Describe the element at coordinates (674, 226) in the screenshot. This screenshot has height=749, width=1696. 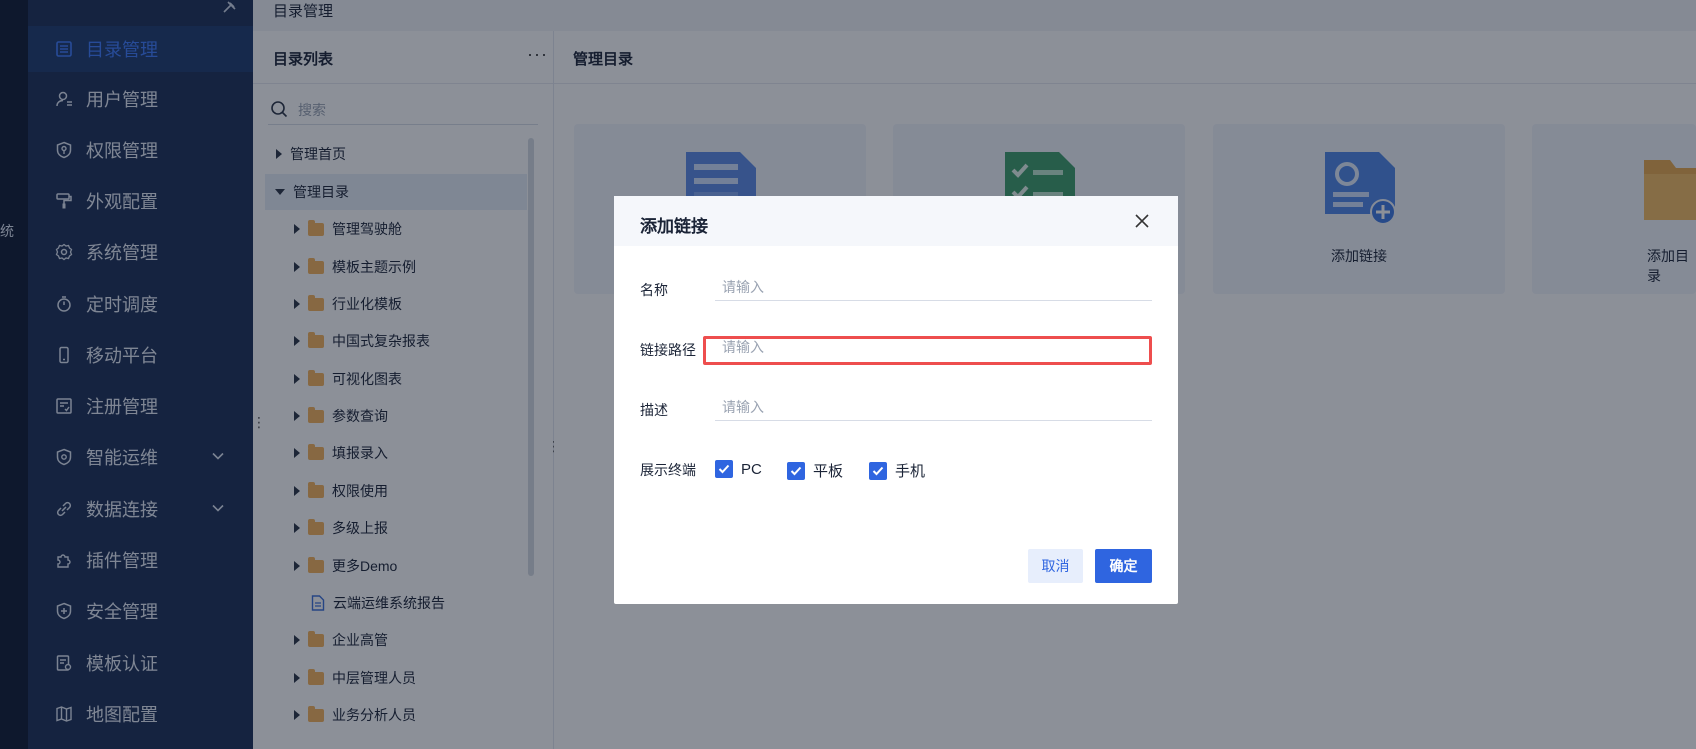
I see `dialog-title: 添加链接` at that location.